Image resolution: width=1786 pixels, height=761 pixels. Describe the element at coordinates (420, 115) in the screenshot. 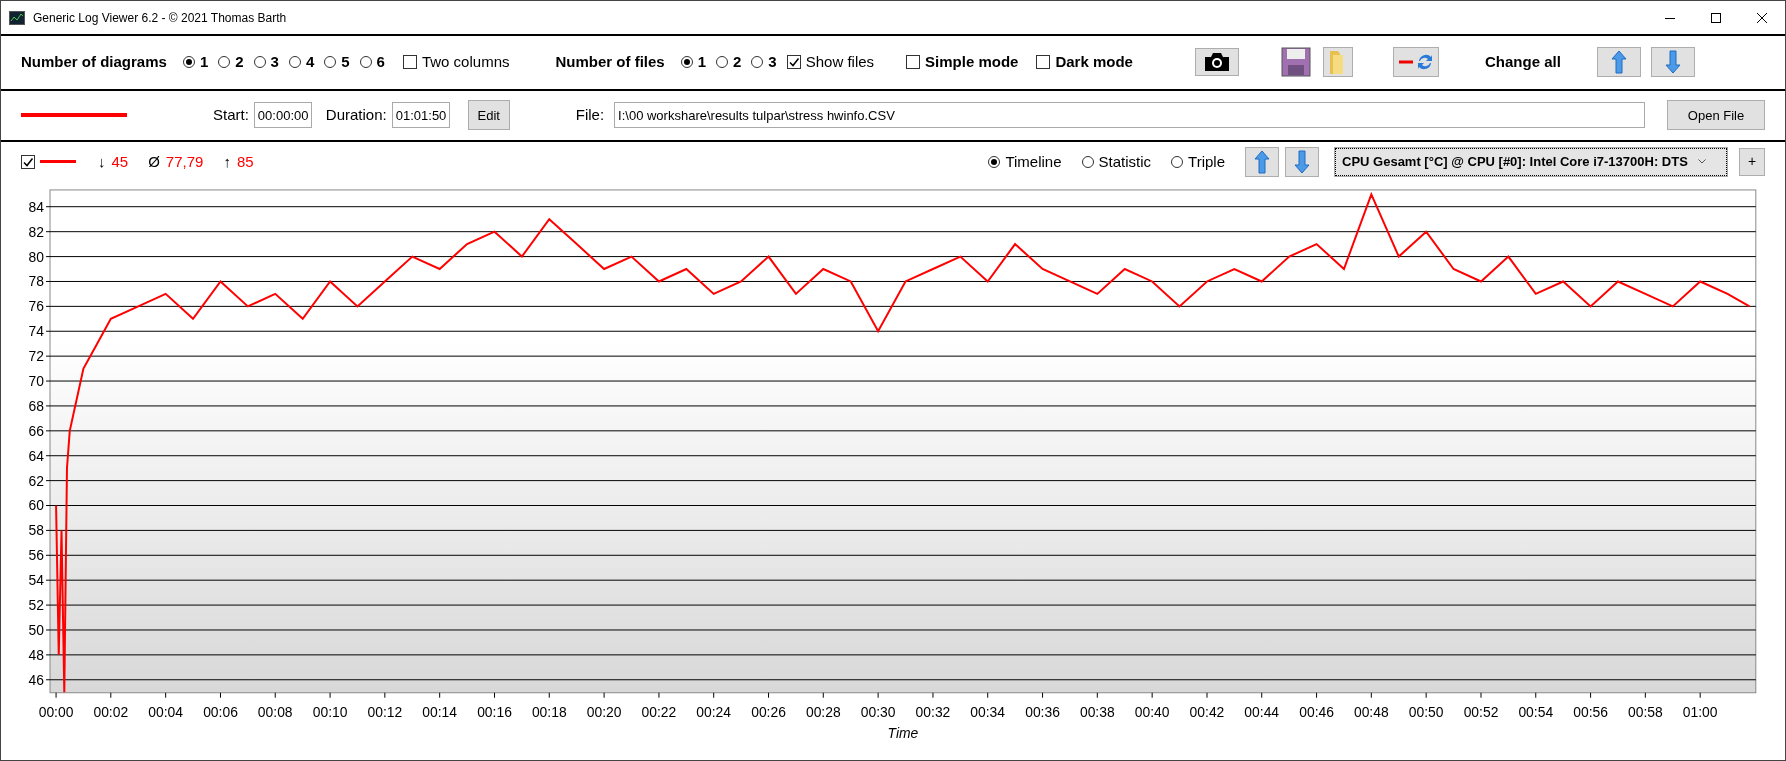

I see `duration-field: 01:01:50` at that location.